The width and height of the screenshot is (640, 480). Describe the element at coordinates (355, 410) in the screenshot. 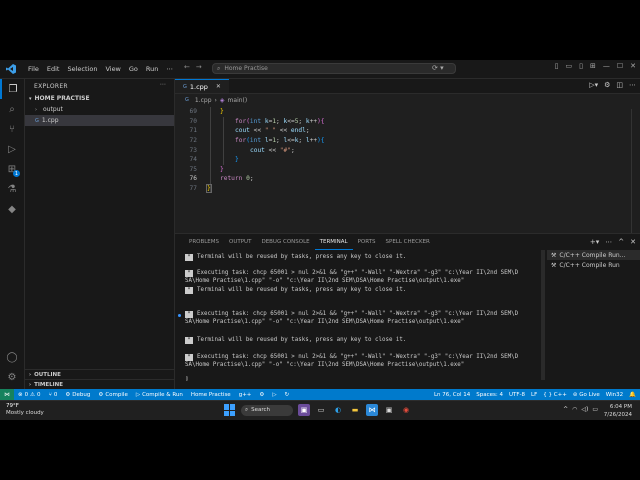

I see `file-explorer-icon: ▬` at that location.